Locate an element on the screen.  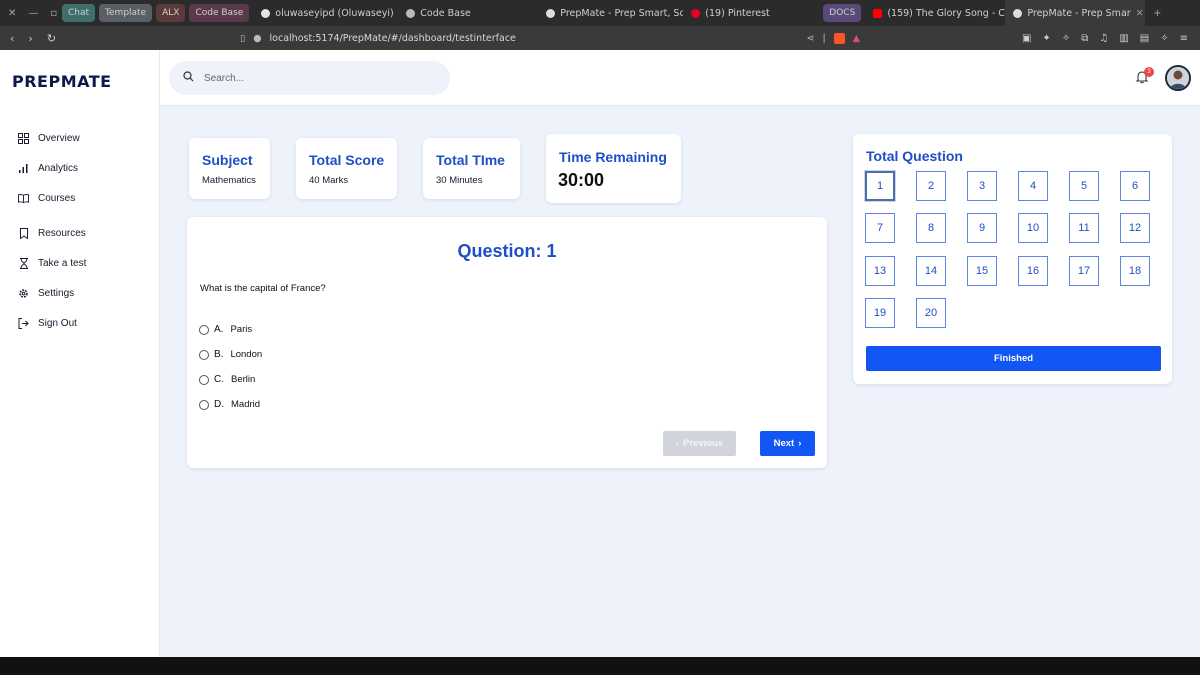
tab-search-icon: ▫ is located at coordinates (53, 13).